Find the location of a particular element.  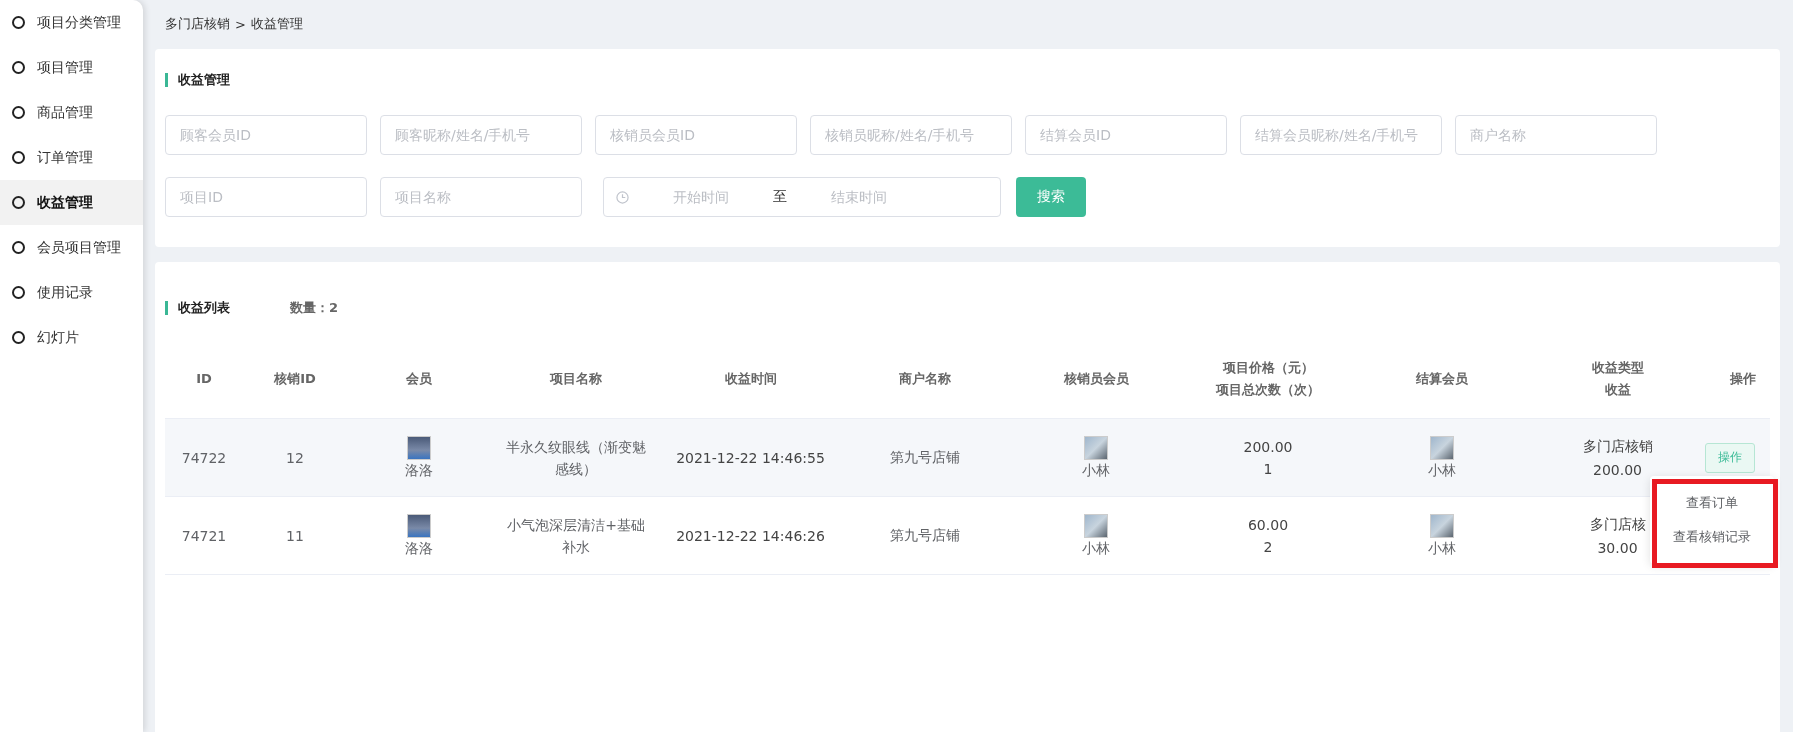

breadcrumb-current: 收益管理 is located at coordinates (276, 24).